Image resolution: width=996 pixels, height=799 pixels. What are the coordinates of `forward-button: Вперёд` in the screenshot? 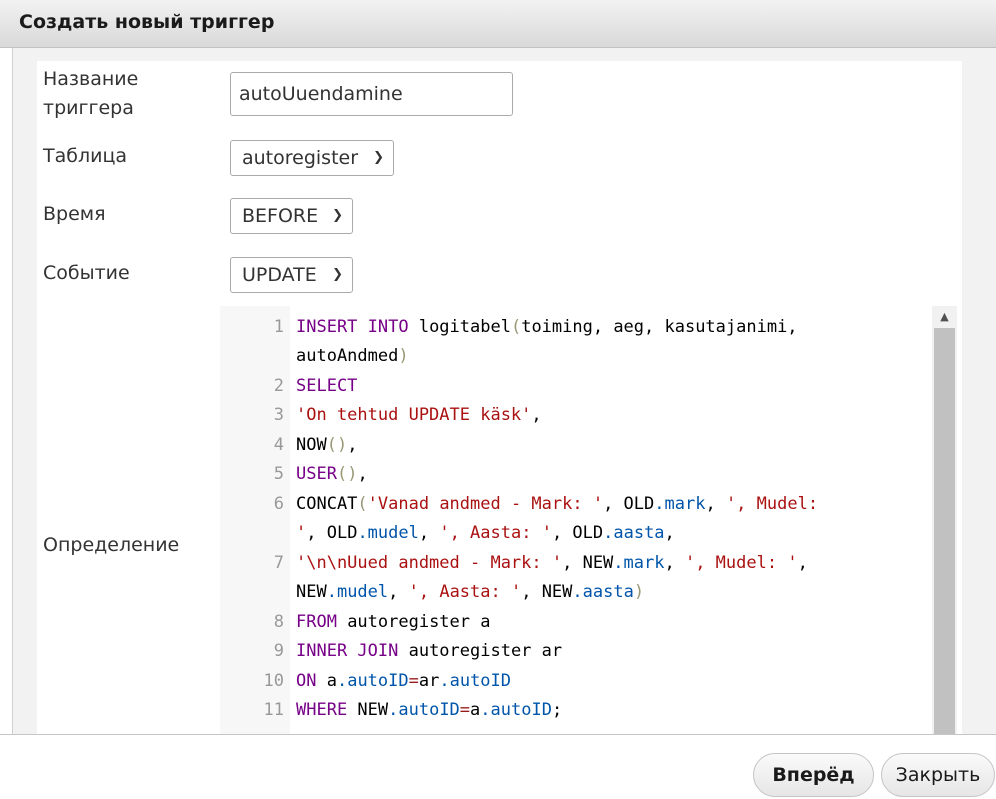 It's located at (813, 775).